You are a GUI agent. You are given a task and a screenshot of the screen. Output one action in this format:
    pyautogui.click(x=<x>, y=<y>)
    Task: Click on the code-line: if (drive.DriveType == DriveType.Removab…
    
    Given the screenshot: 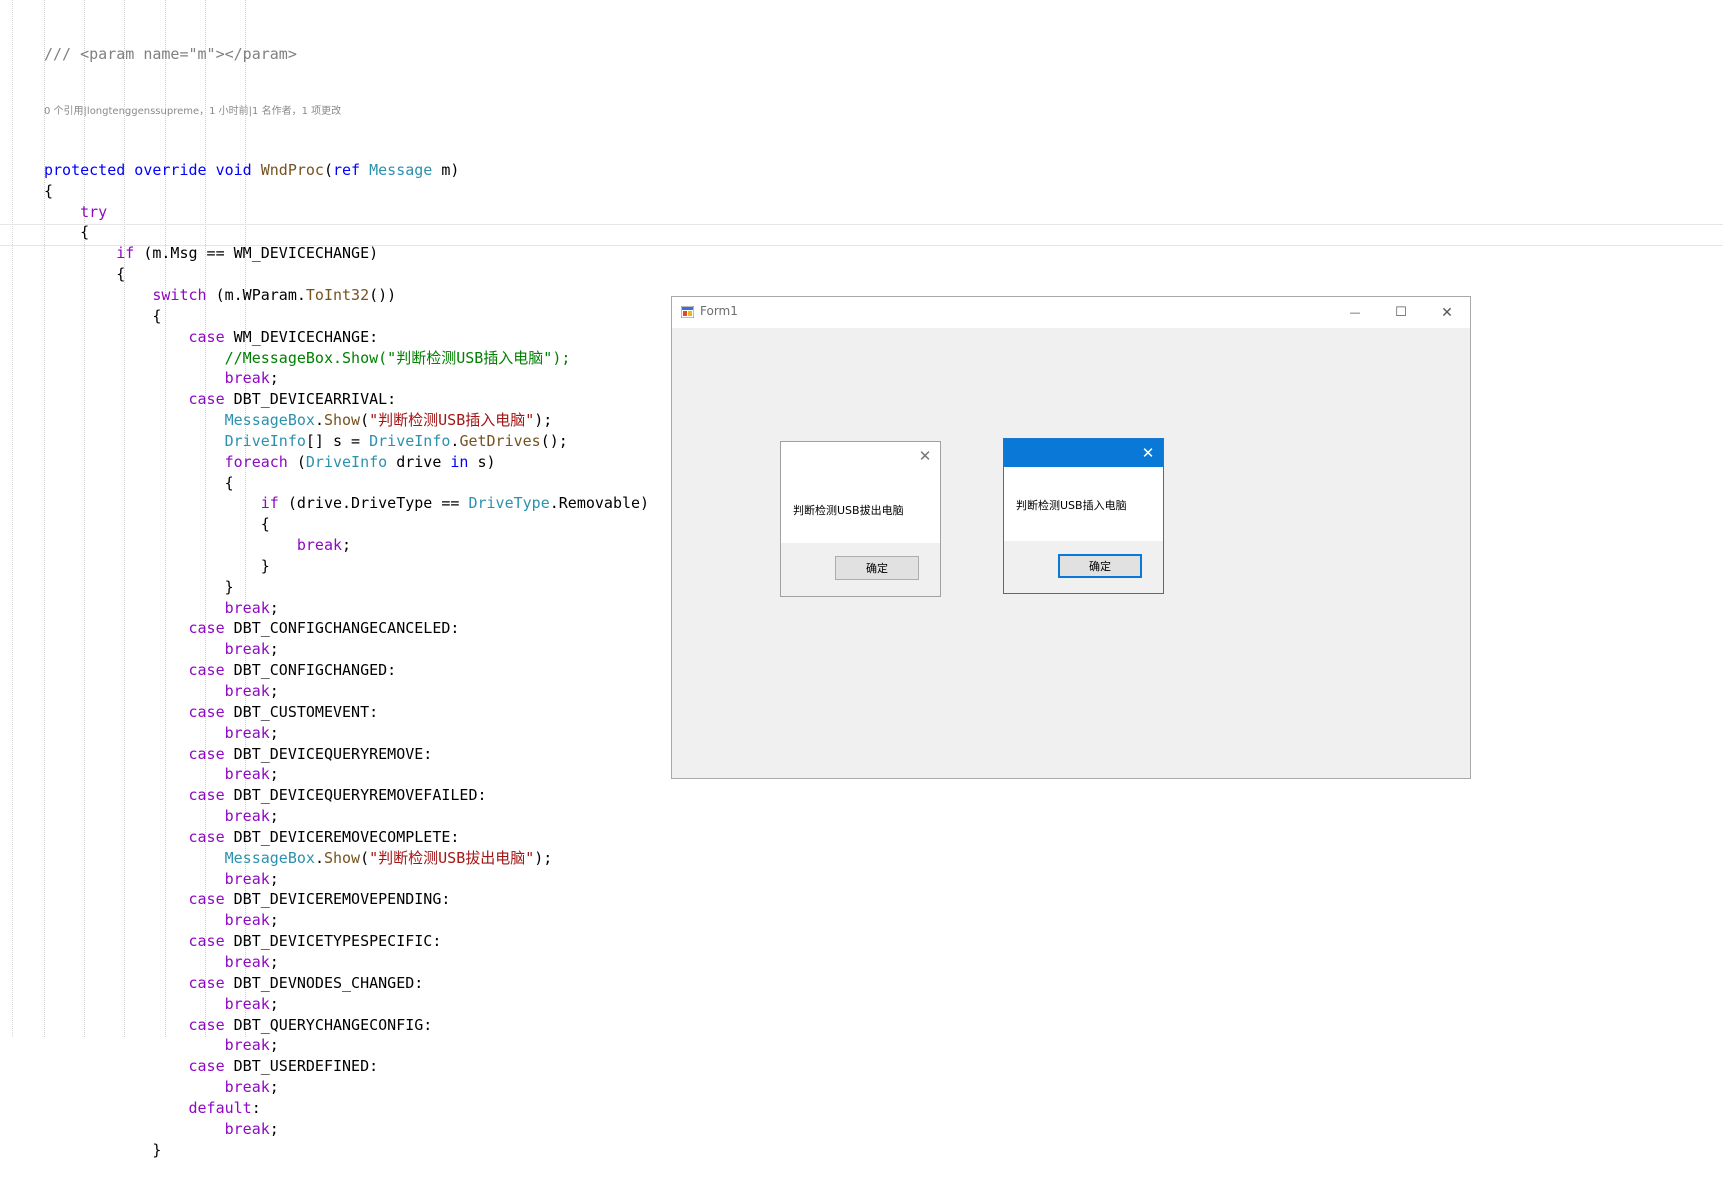 What is the action you would take?
    pyautogui.click(x=346, y=503)
    